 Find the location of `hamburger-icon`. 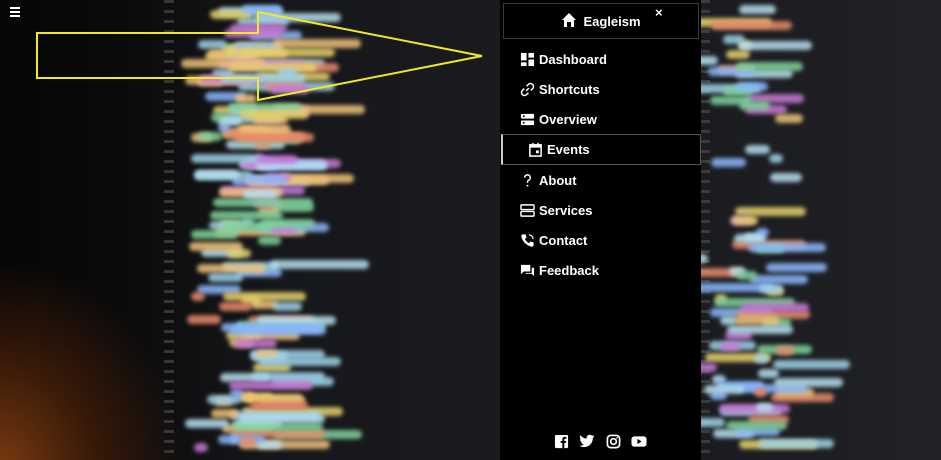

hamburger-icon is located at coordinates (17, 12).